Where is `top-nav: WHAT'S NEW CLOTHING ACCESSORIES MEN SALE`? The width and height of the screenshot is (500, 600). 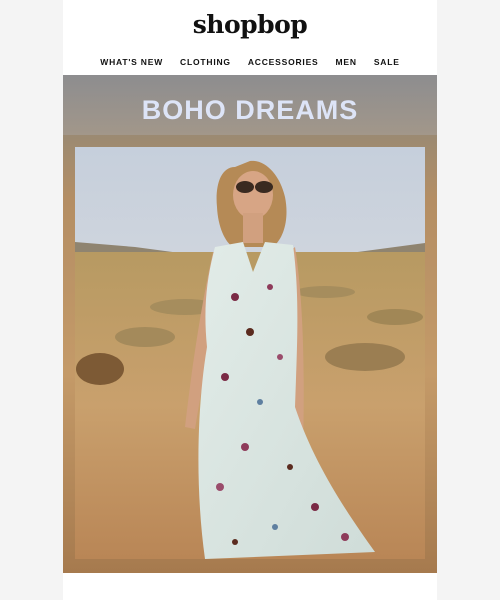
top-nav: WHAT'S NEW CLOTHING ACCESSORIES MEN SALE is located at coordinates (250, 62).